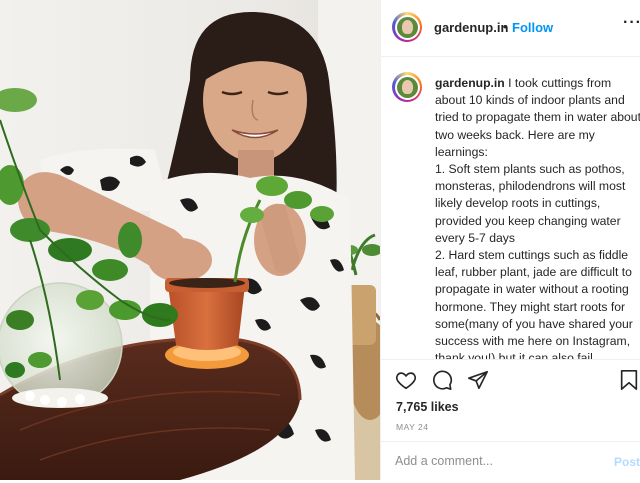 The height and width of the screenshot is (483, 640). Describe the element at coordinates (627, 462) in the screenshot. I see `post-comment-button: Post` at that location.